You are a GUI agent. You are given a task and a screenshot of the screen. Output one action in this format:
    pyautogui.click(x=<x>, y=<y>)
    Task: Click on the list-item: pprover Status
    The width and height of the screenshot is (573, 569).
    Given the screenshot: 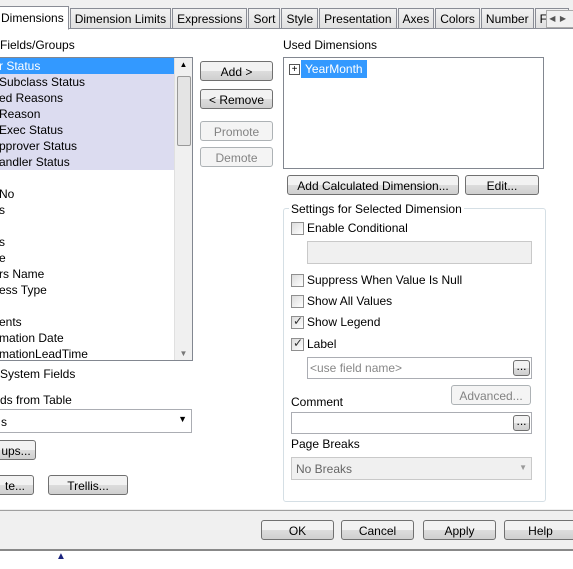 What is the action you would take?
    pyautogui.click(x=87, y=146)
    